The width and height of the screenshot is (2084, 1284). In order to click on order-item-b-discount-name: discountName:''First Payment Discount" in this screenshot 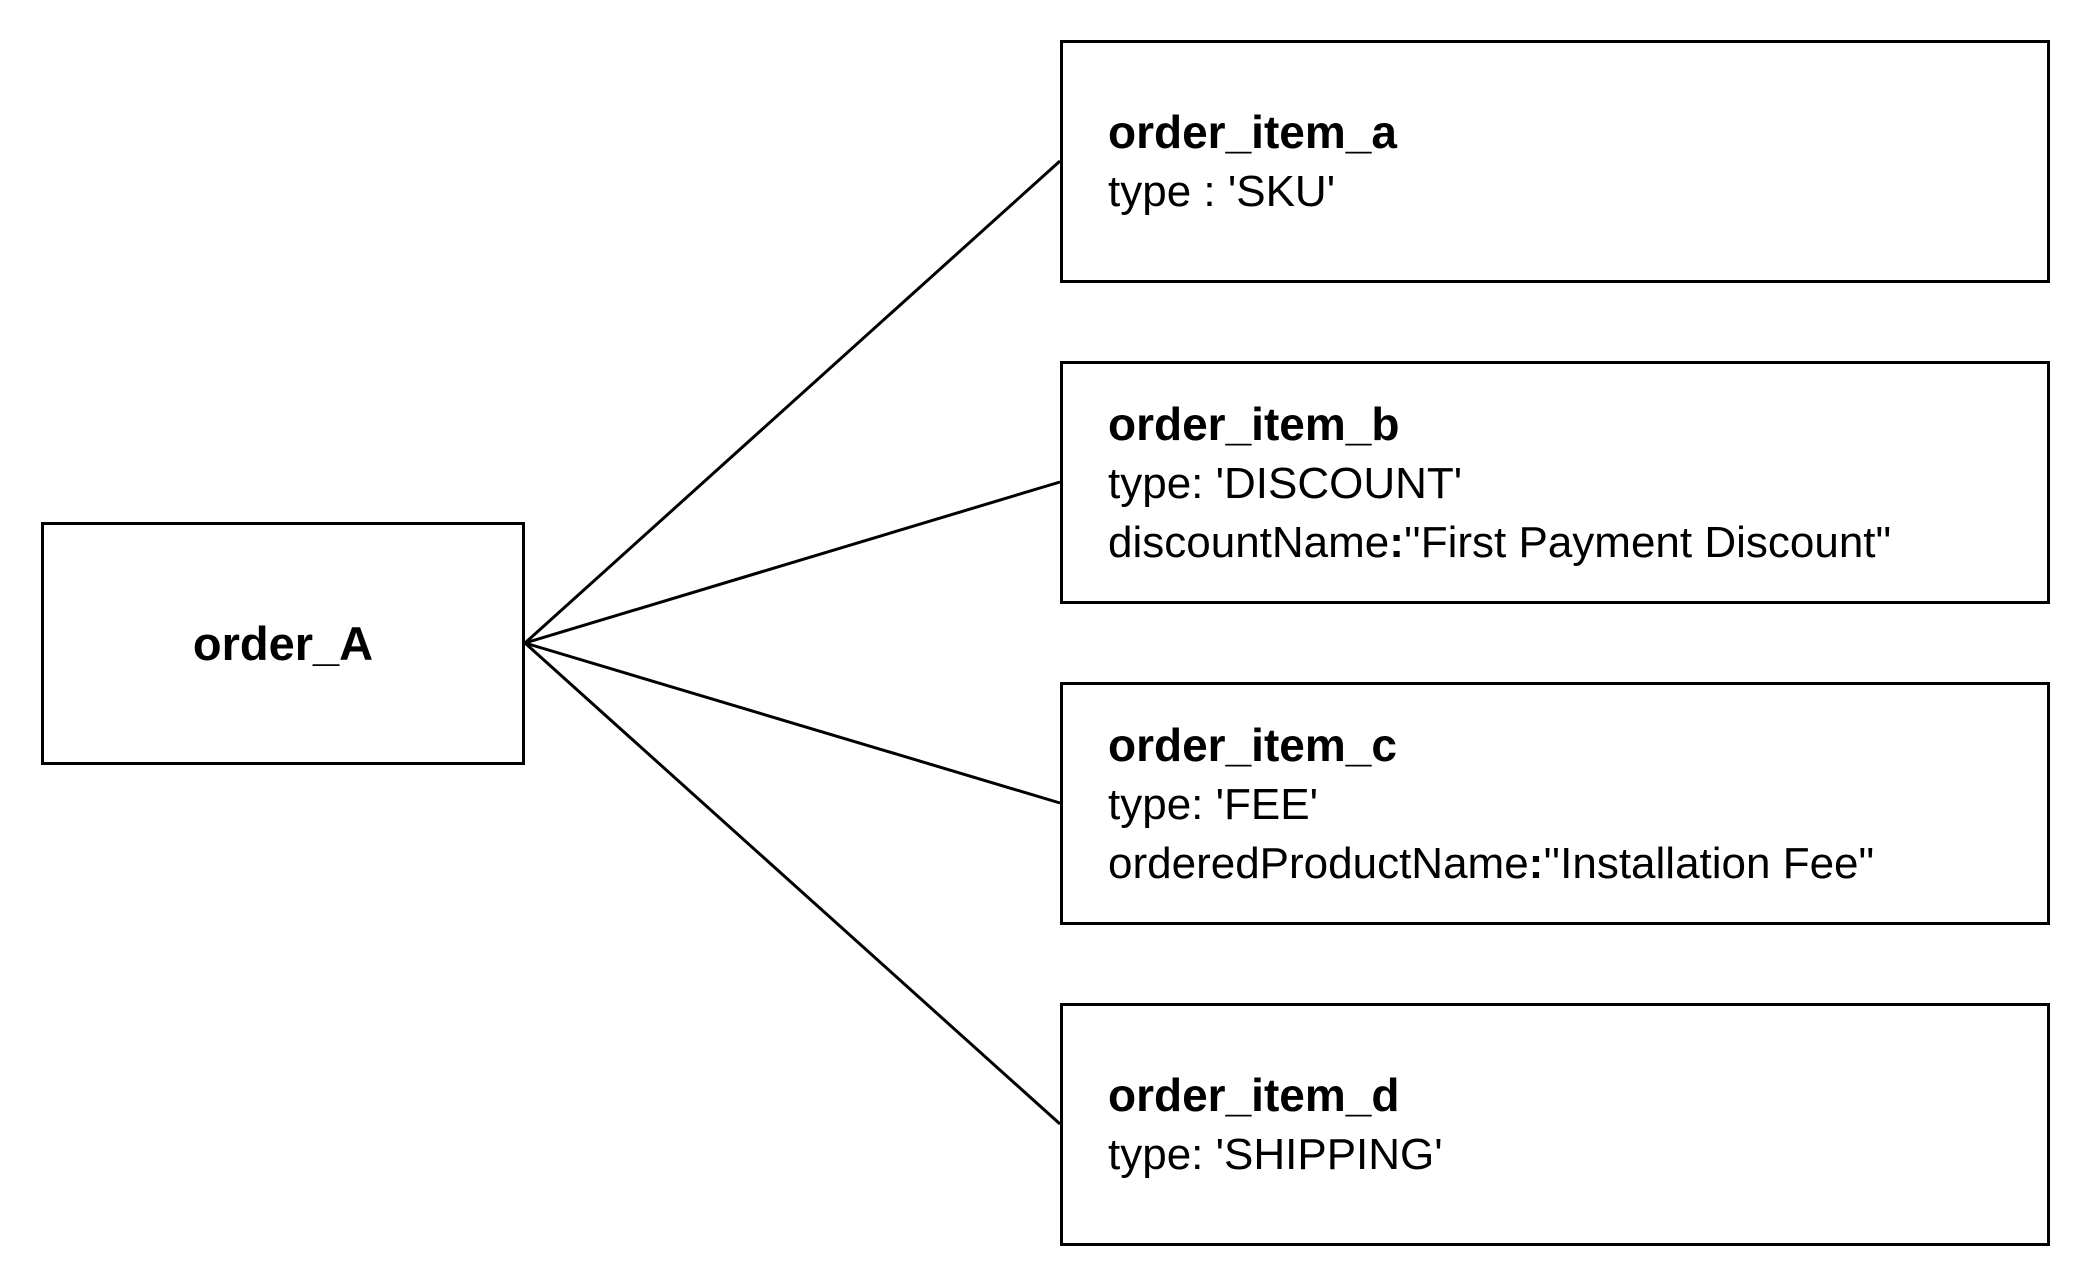, I will do `click(1577, 542)`.